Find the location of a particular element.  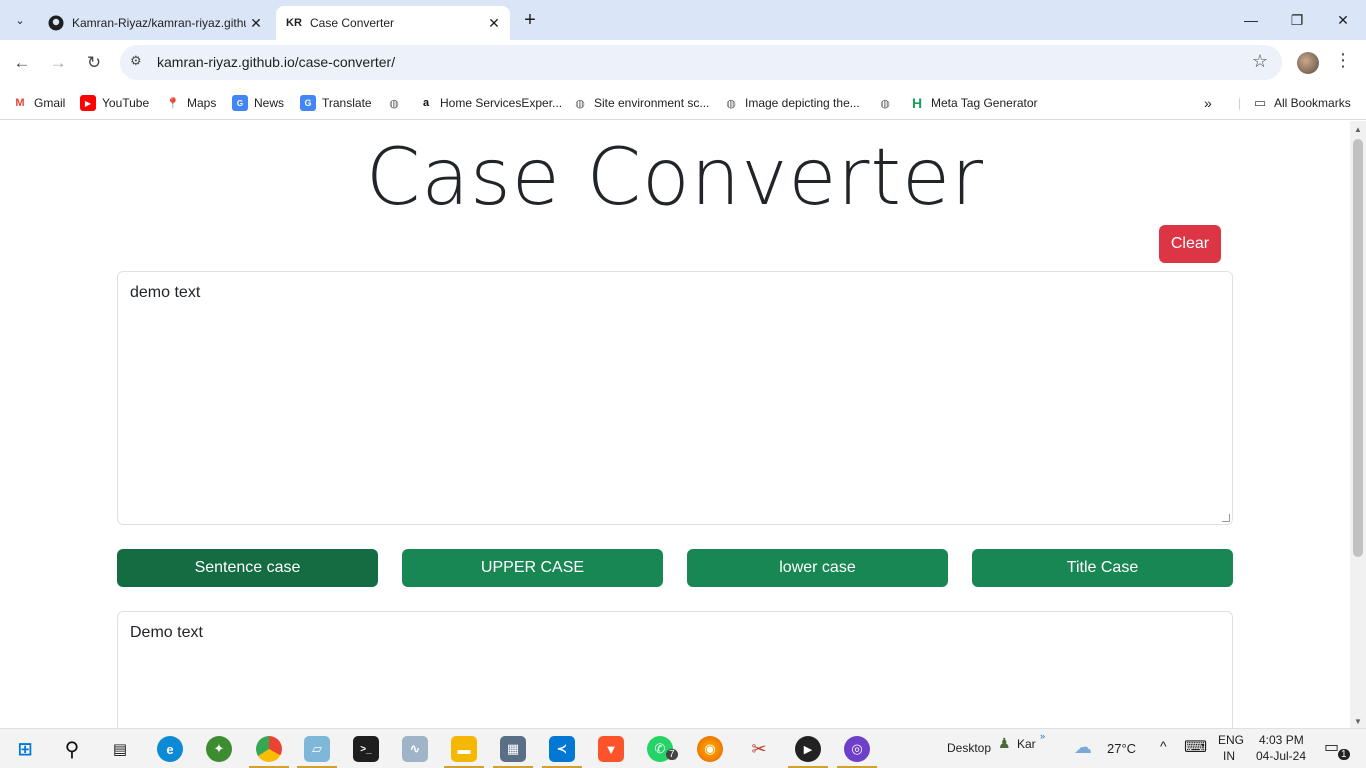

bookmark-globe: ◍ is located at coordinates (397, 103).